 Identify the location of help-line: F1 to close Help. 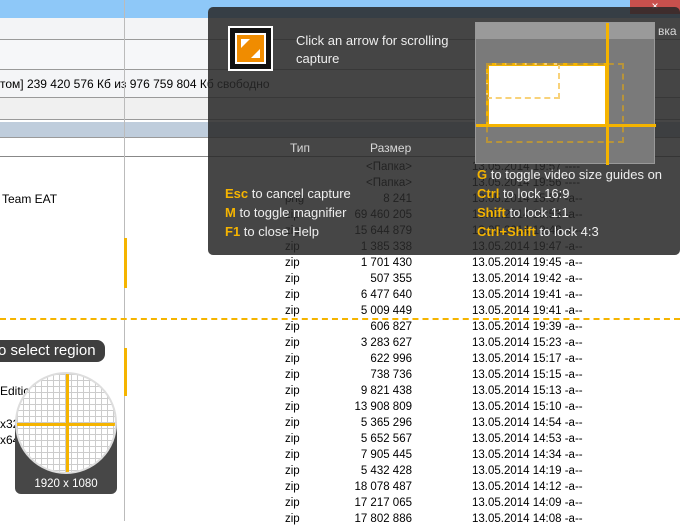
(272, 231).